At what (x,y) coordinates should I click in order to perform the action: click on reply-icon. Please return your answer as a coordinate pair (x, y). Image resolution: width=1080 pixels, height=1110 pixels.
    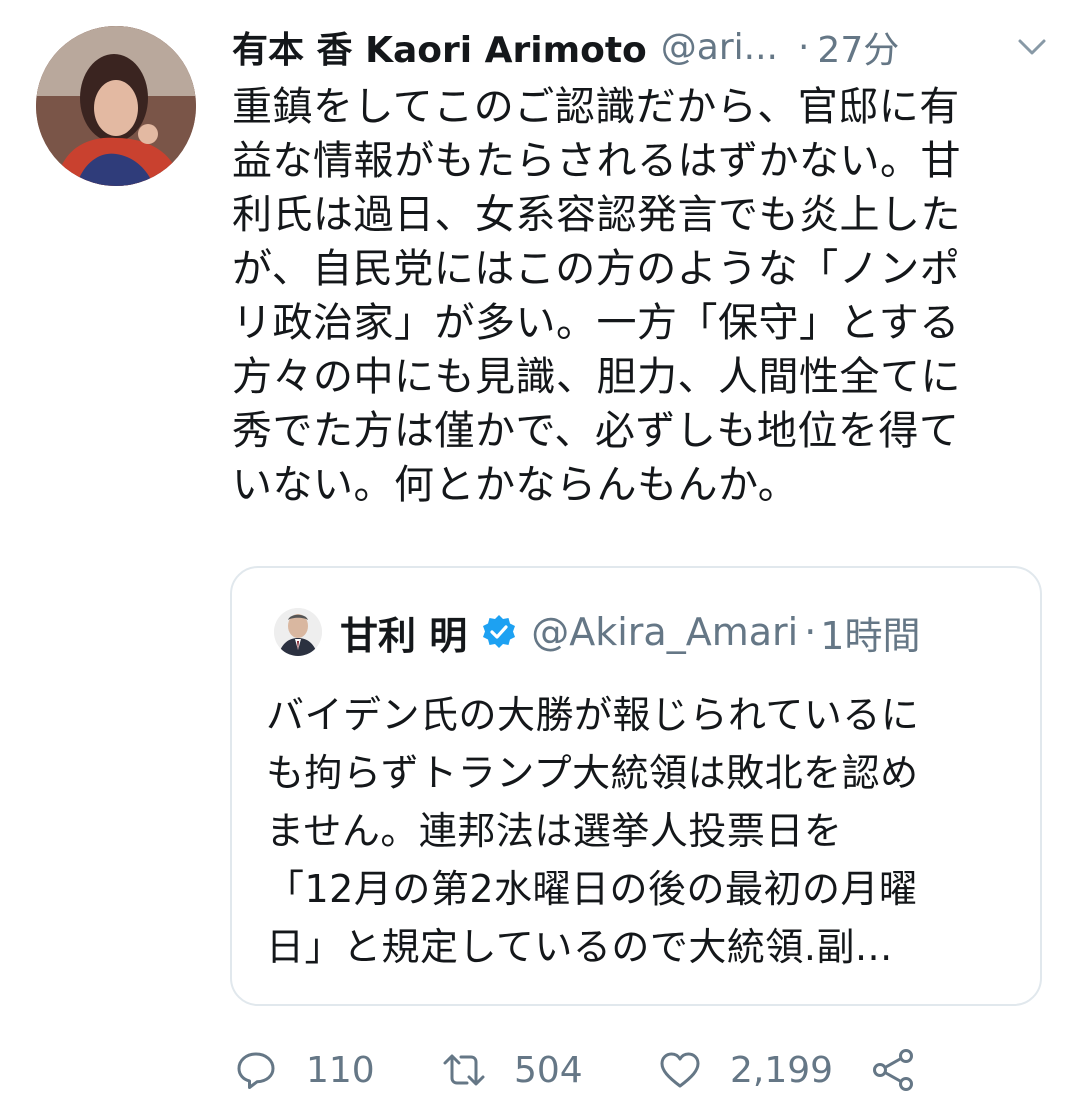
    Looking at the image, I should click on (256, 1070).